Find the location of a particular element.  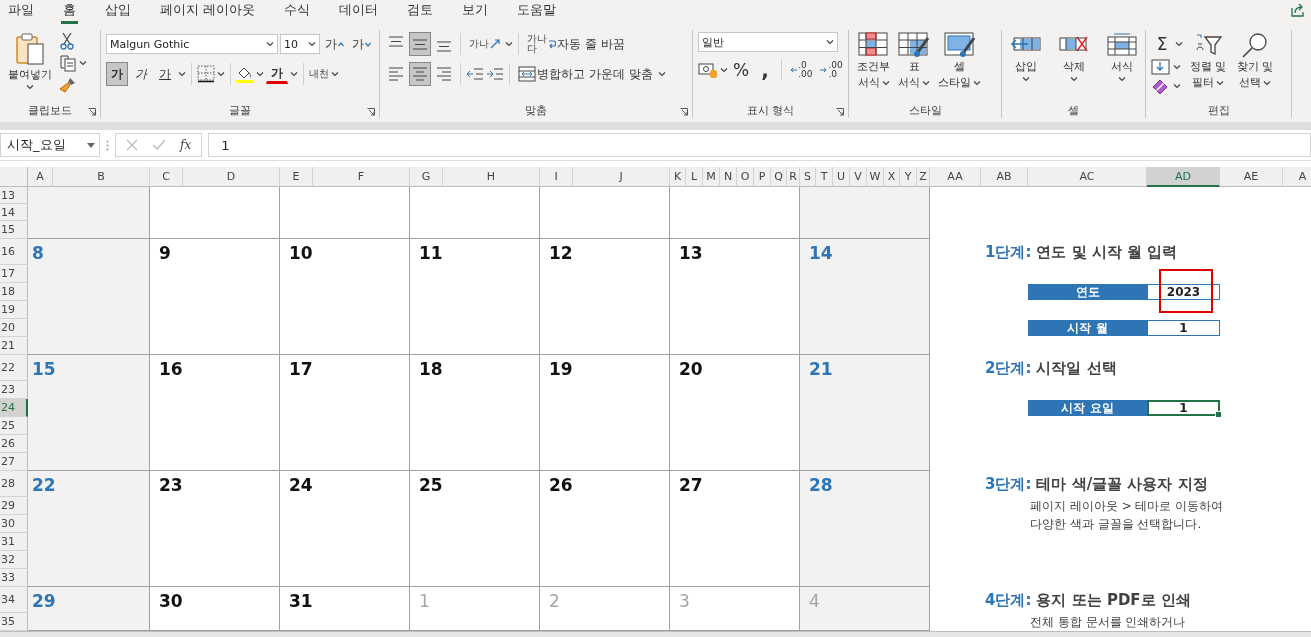

column-header: AB is located at coordinates (1004, 177).